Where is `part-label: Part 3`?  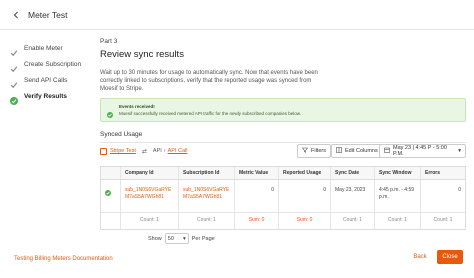
part-label: Part 3 is located at coordinates (109, 41).